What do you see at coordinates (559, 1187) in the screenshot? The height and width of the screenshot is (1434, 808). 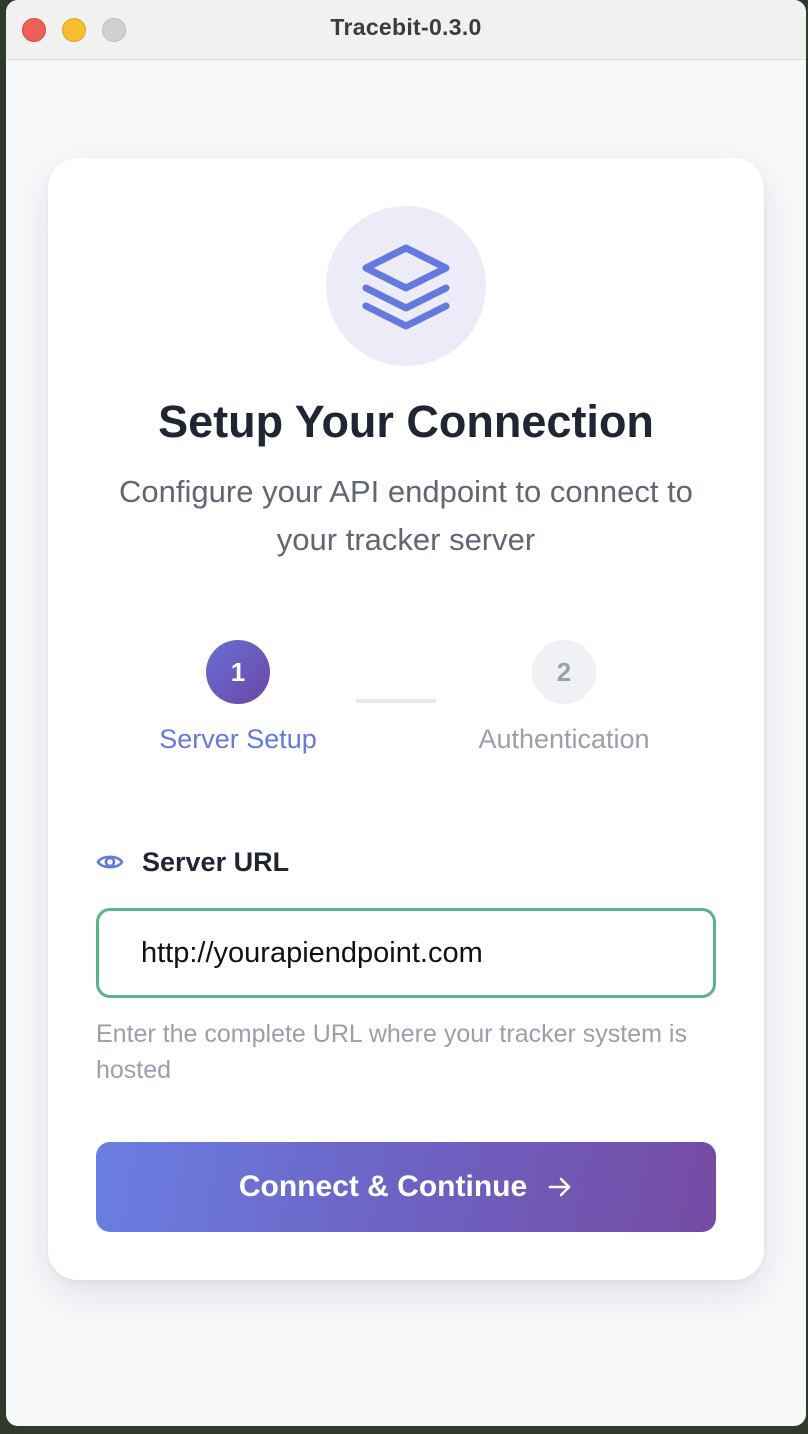 I see `arrow-right-icon` at bounding box center [559, 1187].